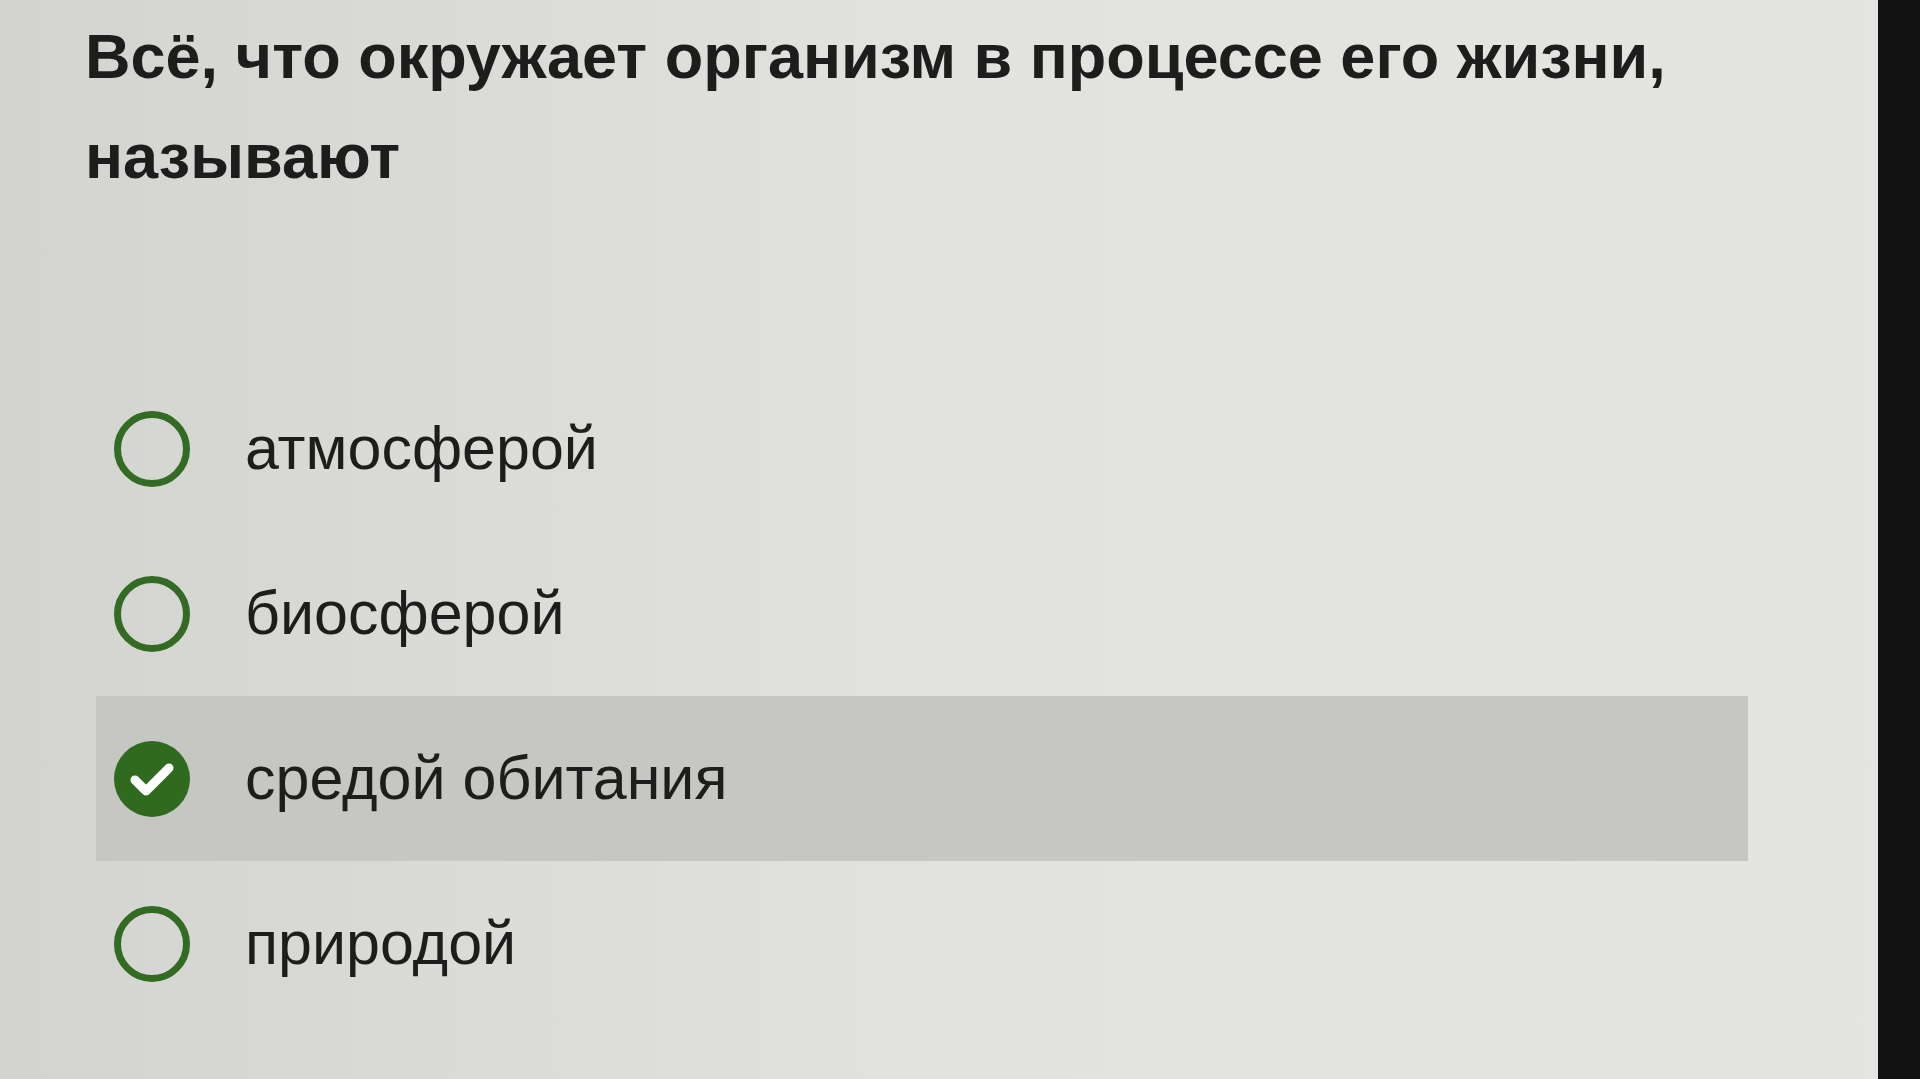 This screenshot has width=1920, height=1079. Describe the element at coordinates (922, 448) in the screenshot. I see `radio-option: атмосферой` at that location.